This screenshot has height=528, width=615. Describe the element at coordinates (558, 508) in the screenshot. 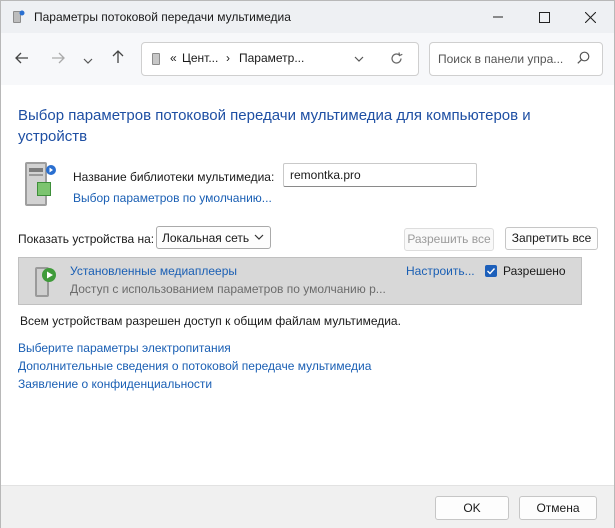

I see `cancel-button: Отмена` at that location.